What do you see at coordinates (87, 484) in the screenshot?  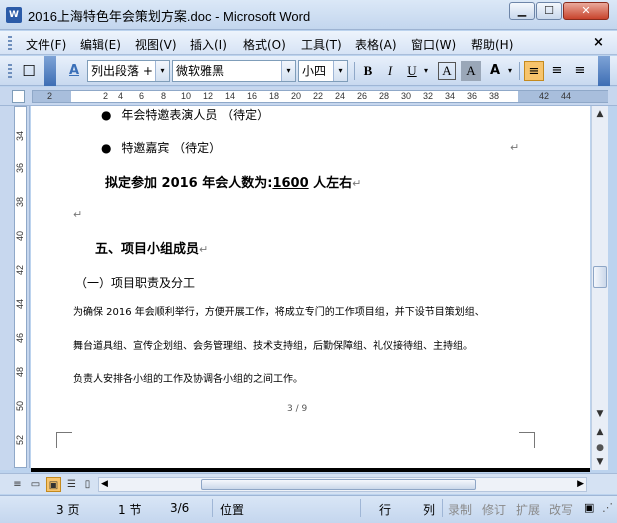 I see `reading-layout-view-icon: ▯` at bounding box center [87, 484].